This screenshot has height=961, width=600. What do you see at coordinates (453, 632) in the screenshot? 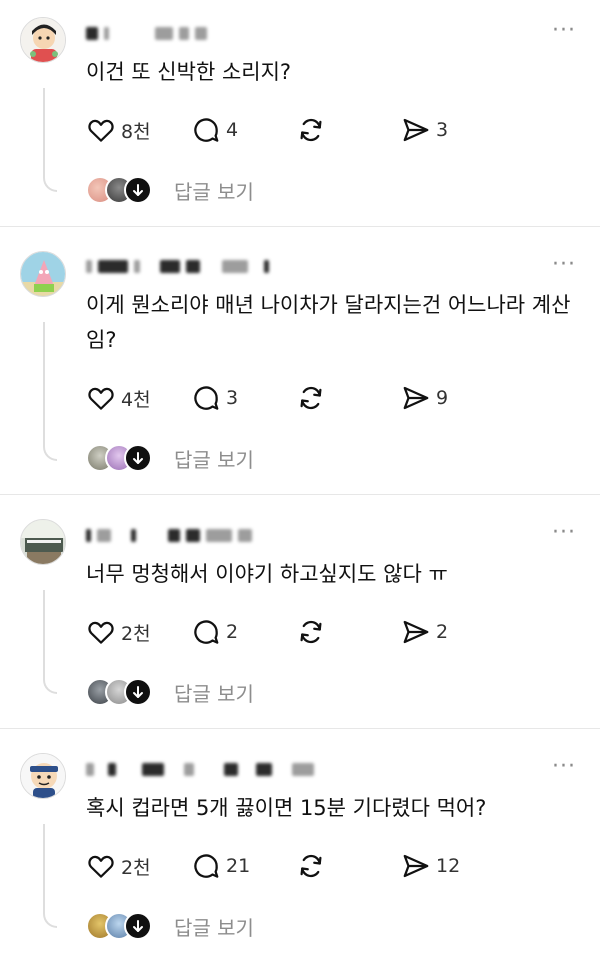
I see `share-button: 2` at bounding box center [453, 632].